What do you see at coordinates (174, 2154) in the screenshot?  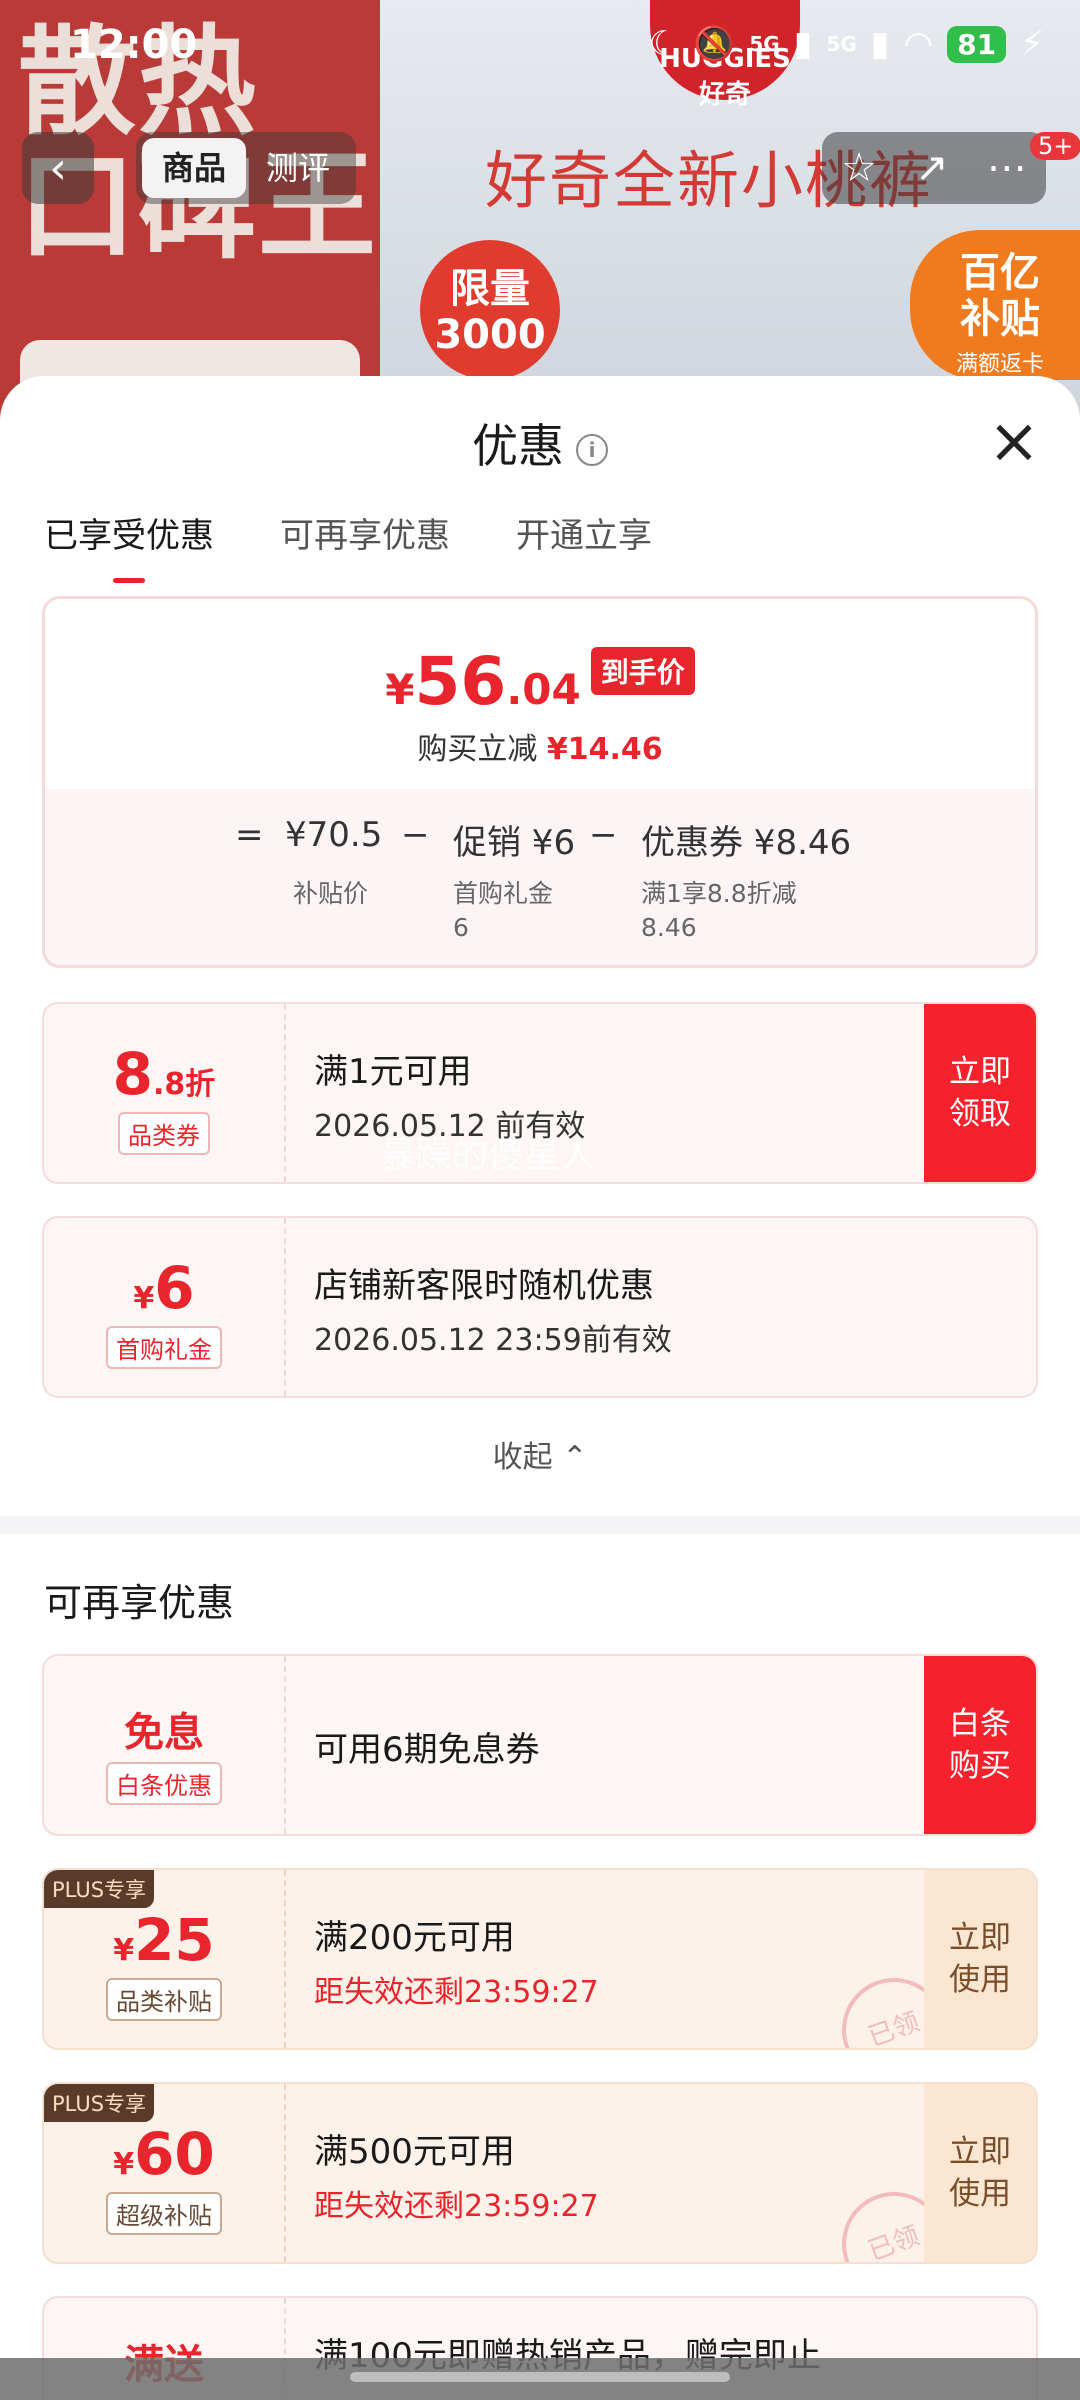 I see `coupon-amount-value: 60` at bounding box center [174, 2154].